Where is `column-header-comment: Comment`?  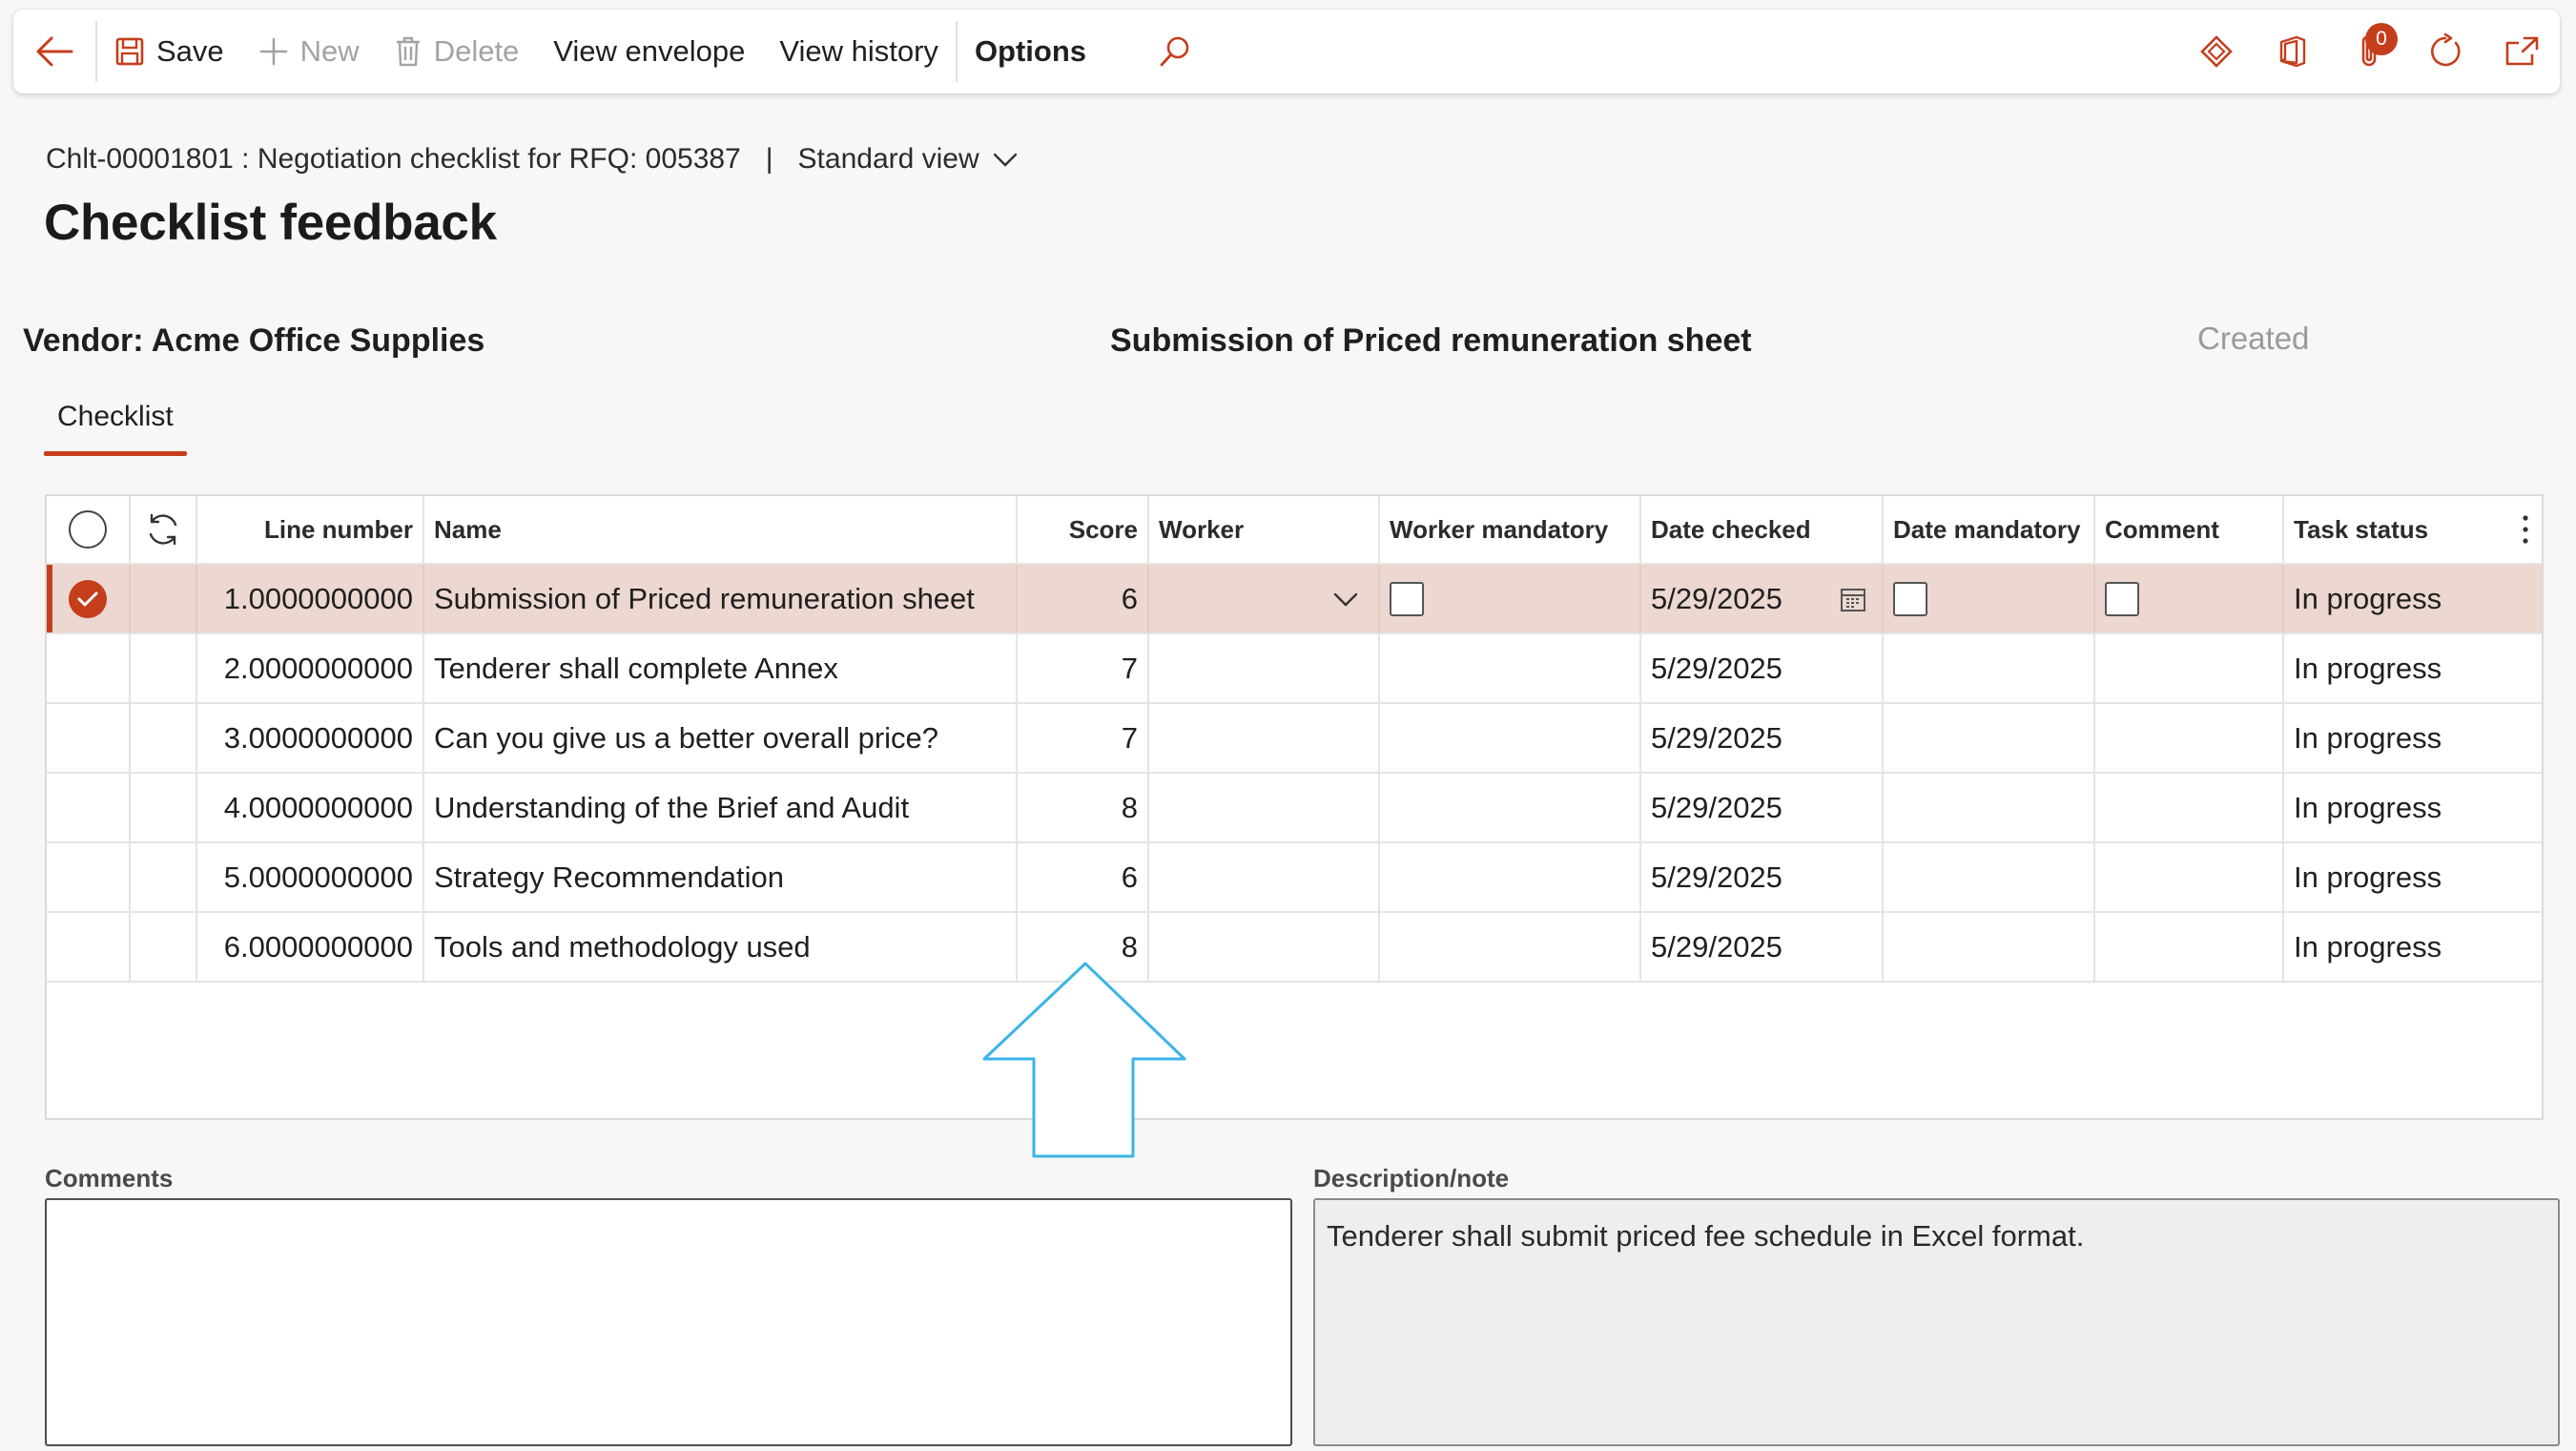 column-header-comment: Comment is located at coordinates (2189, 529).